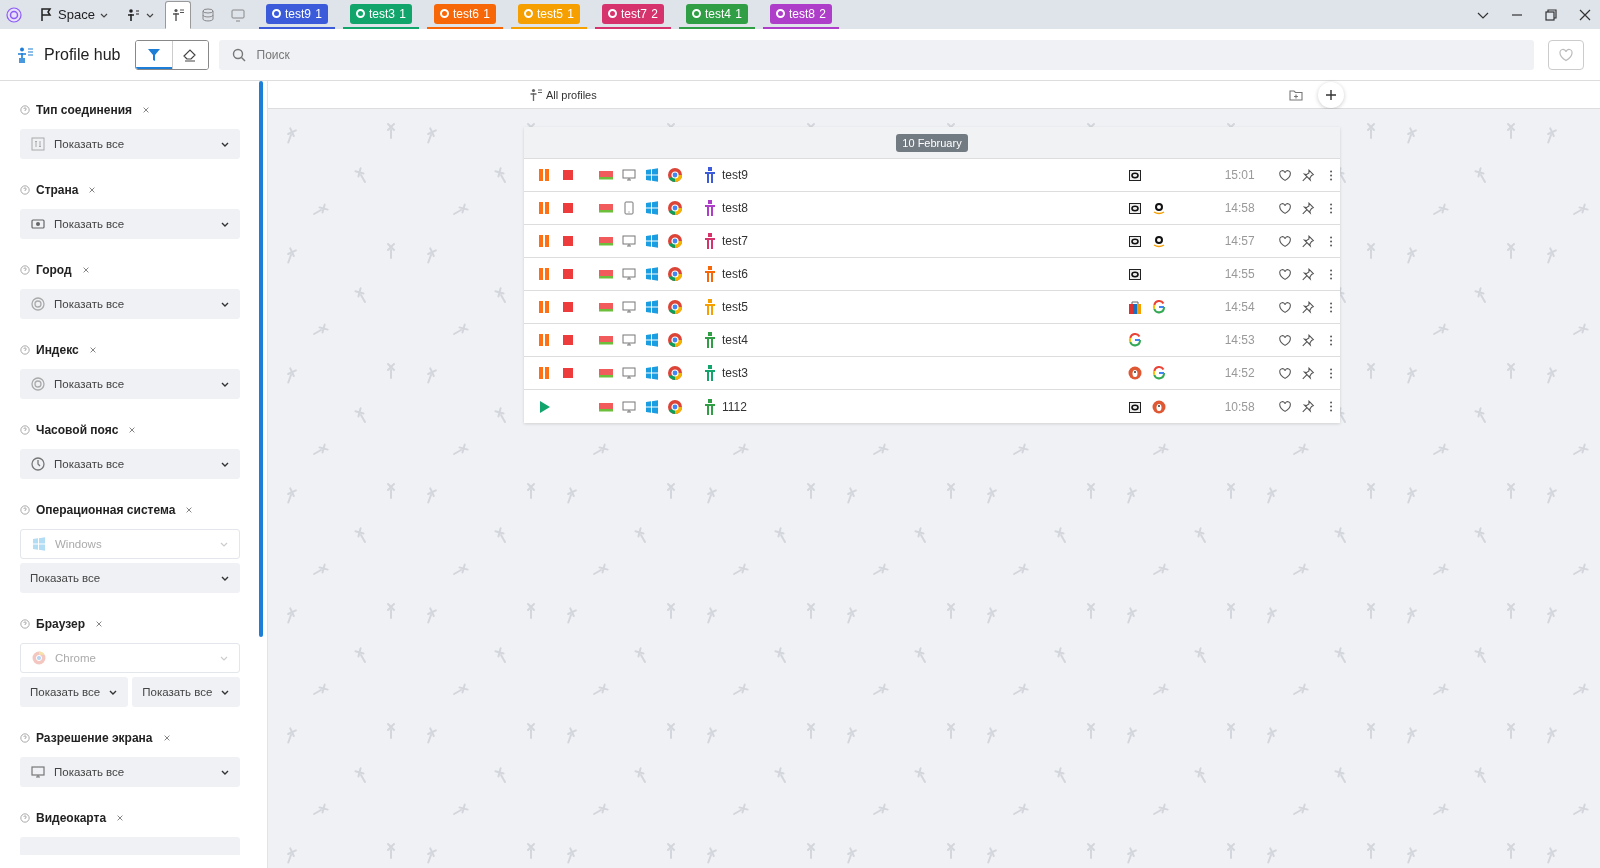 This screenshot has width=1600, height=868. Describe the element at coordinates (571, 94) in the screenshot. I see `all-profiles-label: All profiles` at that location.